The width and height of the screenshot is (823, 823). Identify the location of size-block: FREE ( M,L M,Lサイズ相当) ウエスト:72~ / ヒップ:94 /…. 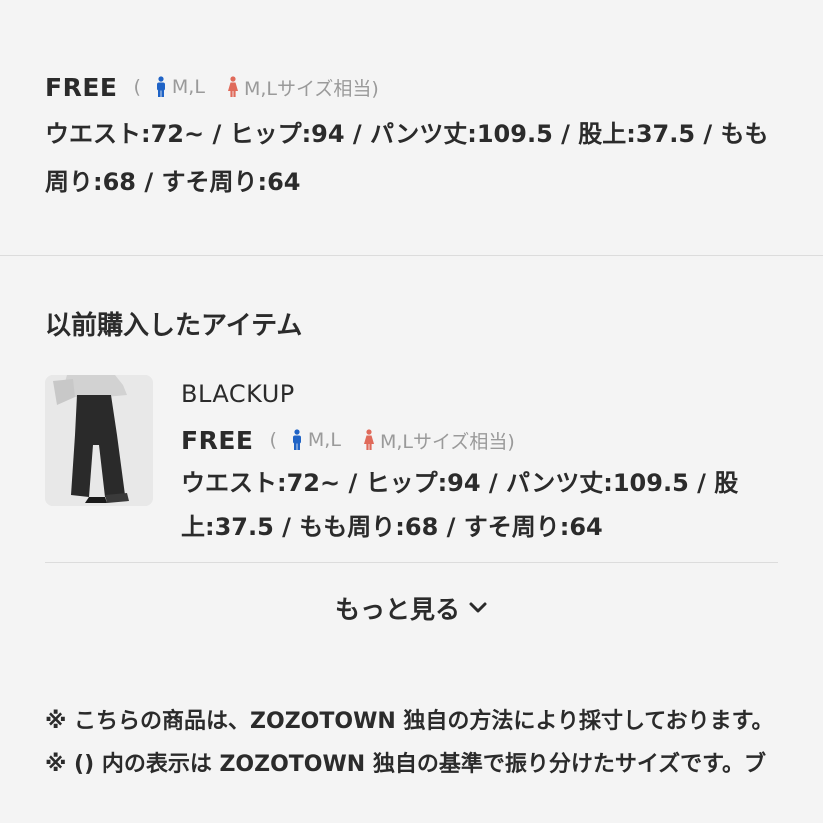
(414, 138).